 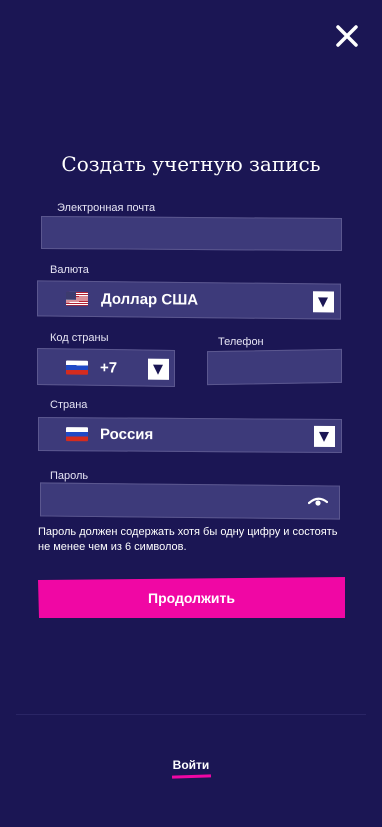 I want to click on us-flag-icon, so click(x=77, y=298).